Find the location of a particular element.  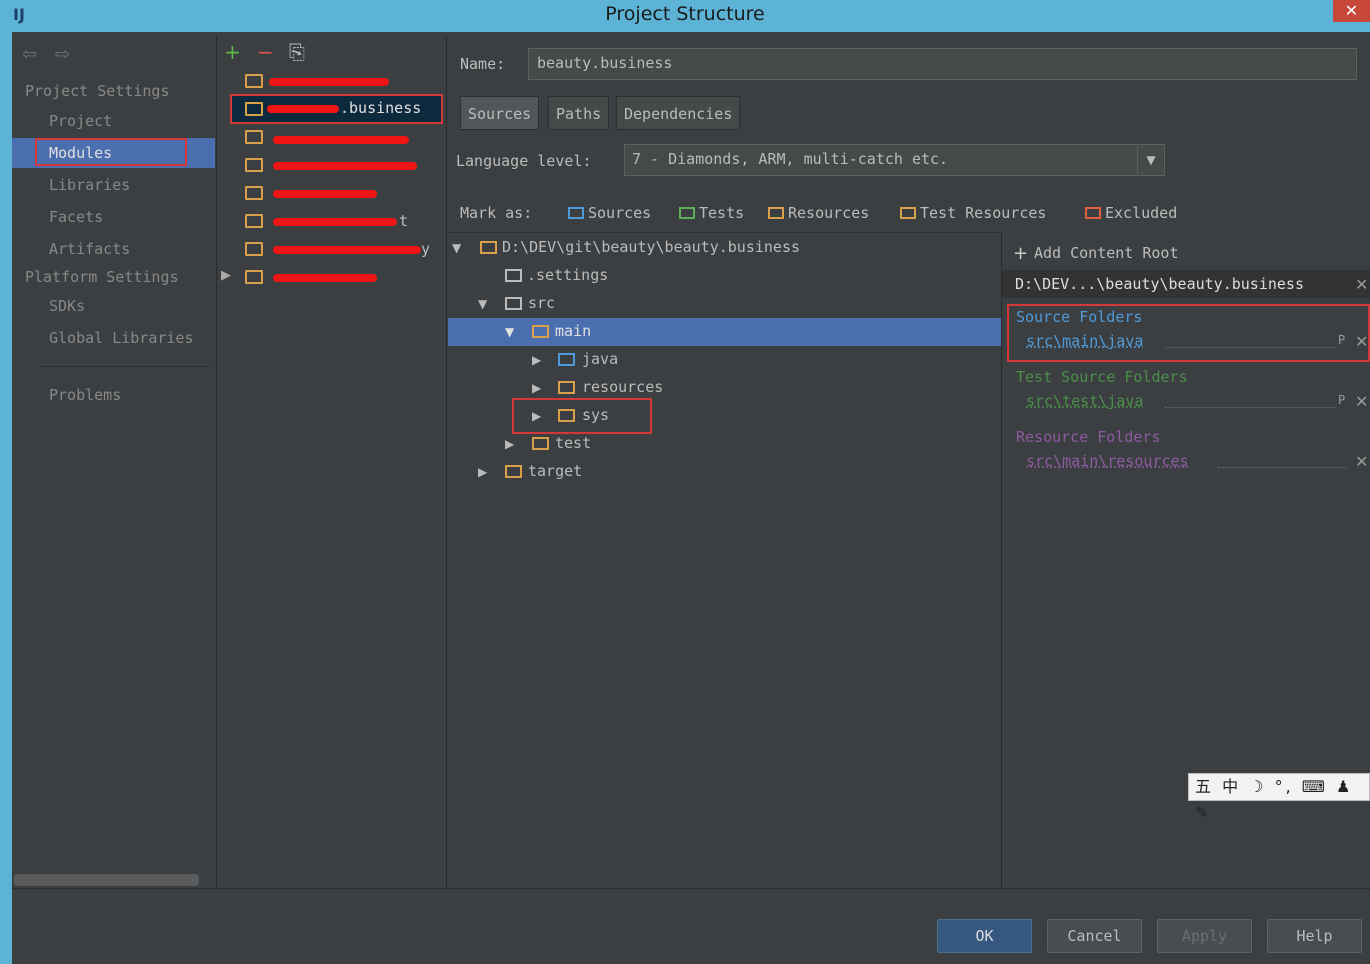

help-button: Help is located at coordinates (1314, 936).